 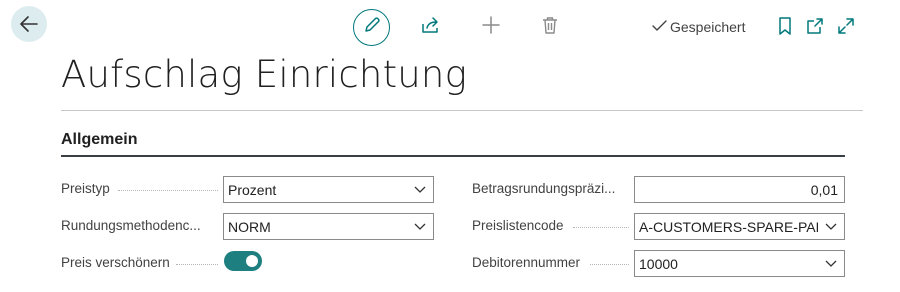 I want to click on debitorennummer-select: 10000, so click(x=739, y=263).